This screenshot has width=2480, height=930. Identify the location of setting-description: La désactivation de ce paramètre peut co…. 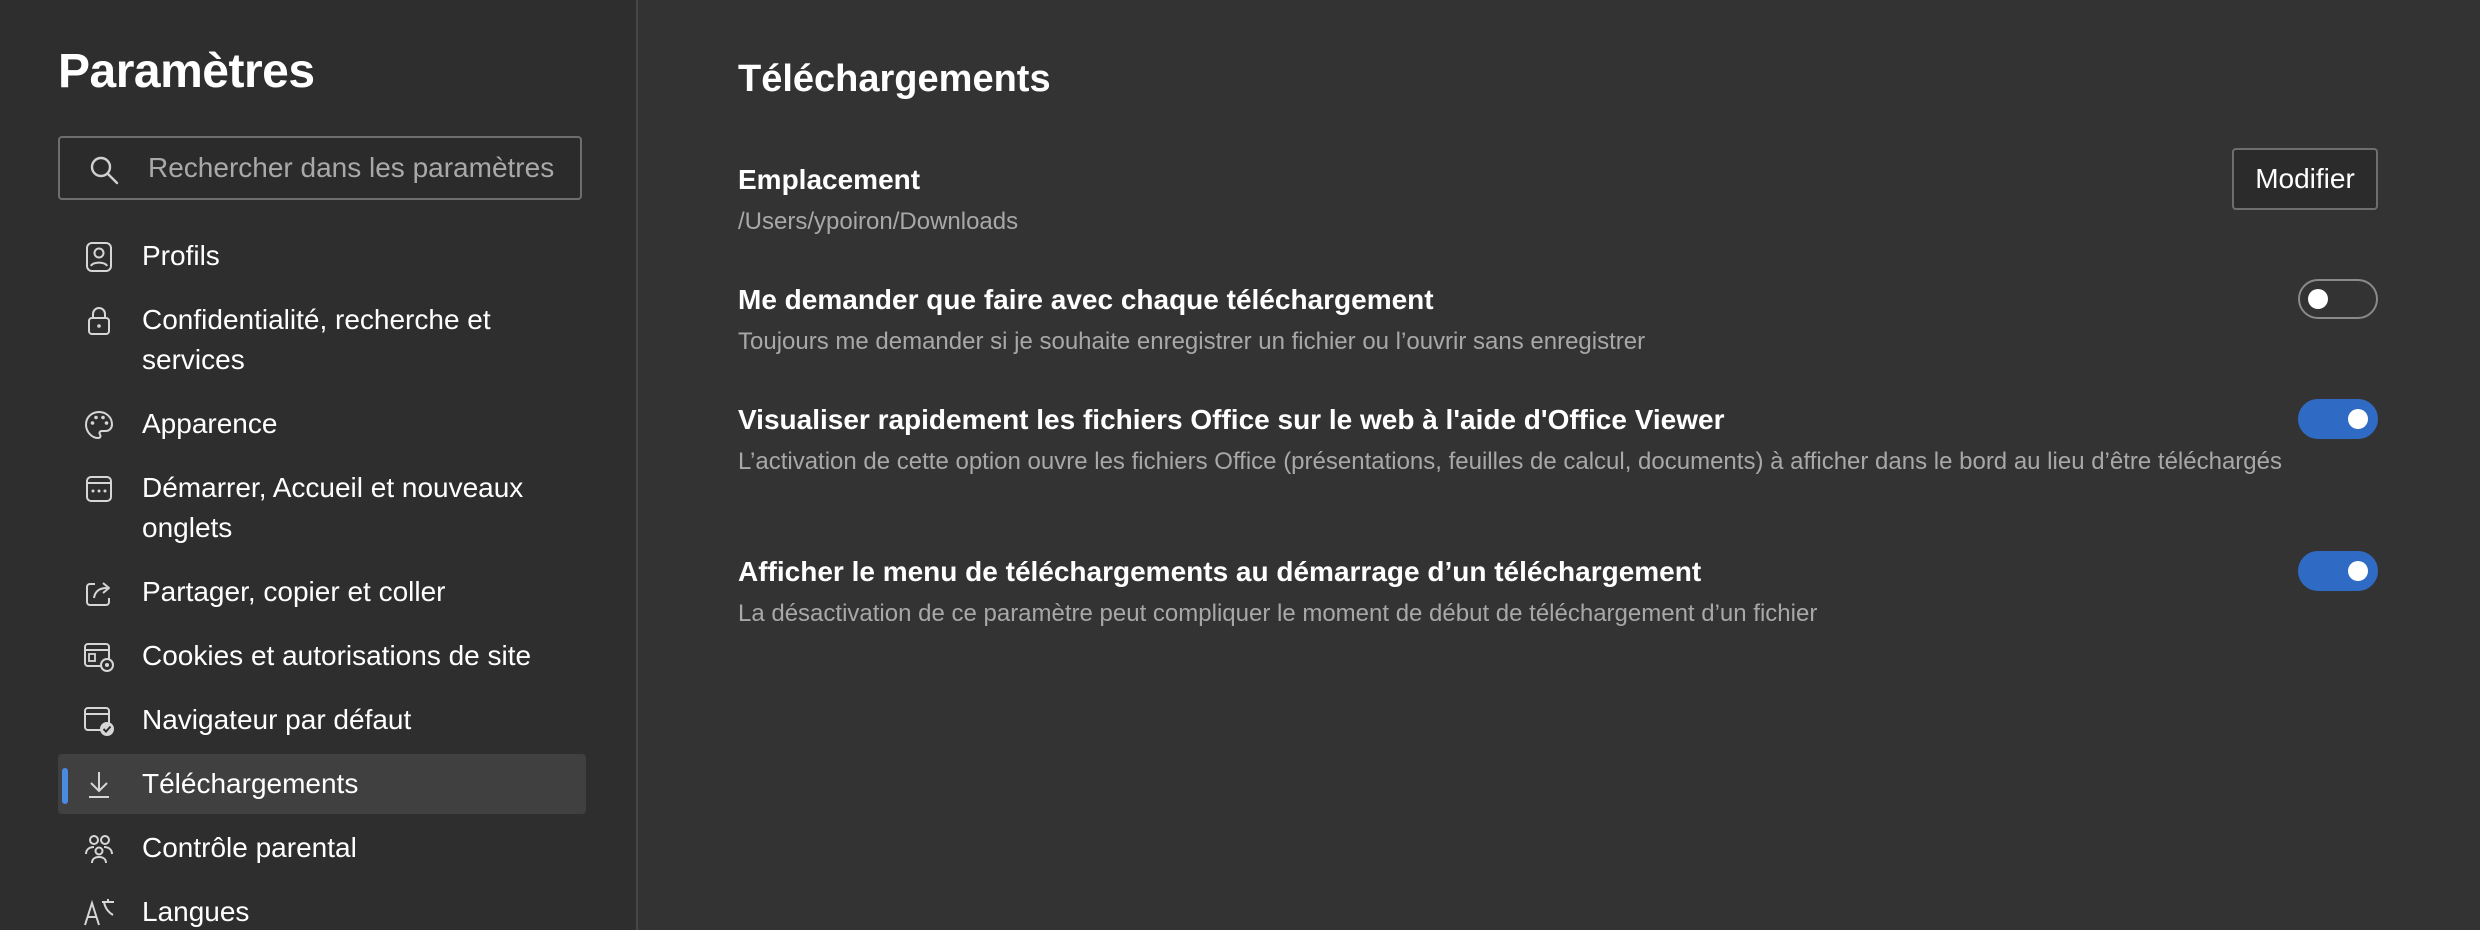
(1278, 613).